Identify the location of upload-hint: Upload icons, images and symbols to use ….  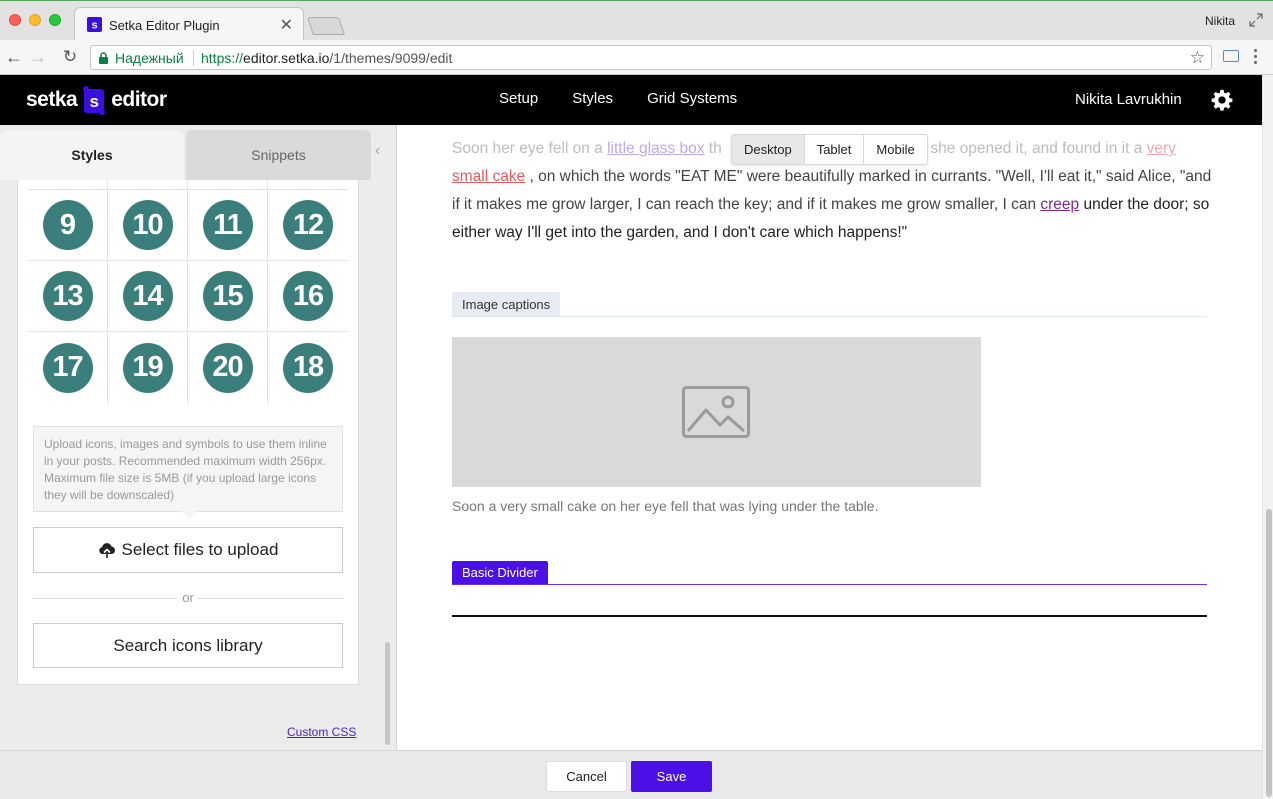
(188, 469).